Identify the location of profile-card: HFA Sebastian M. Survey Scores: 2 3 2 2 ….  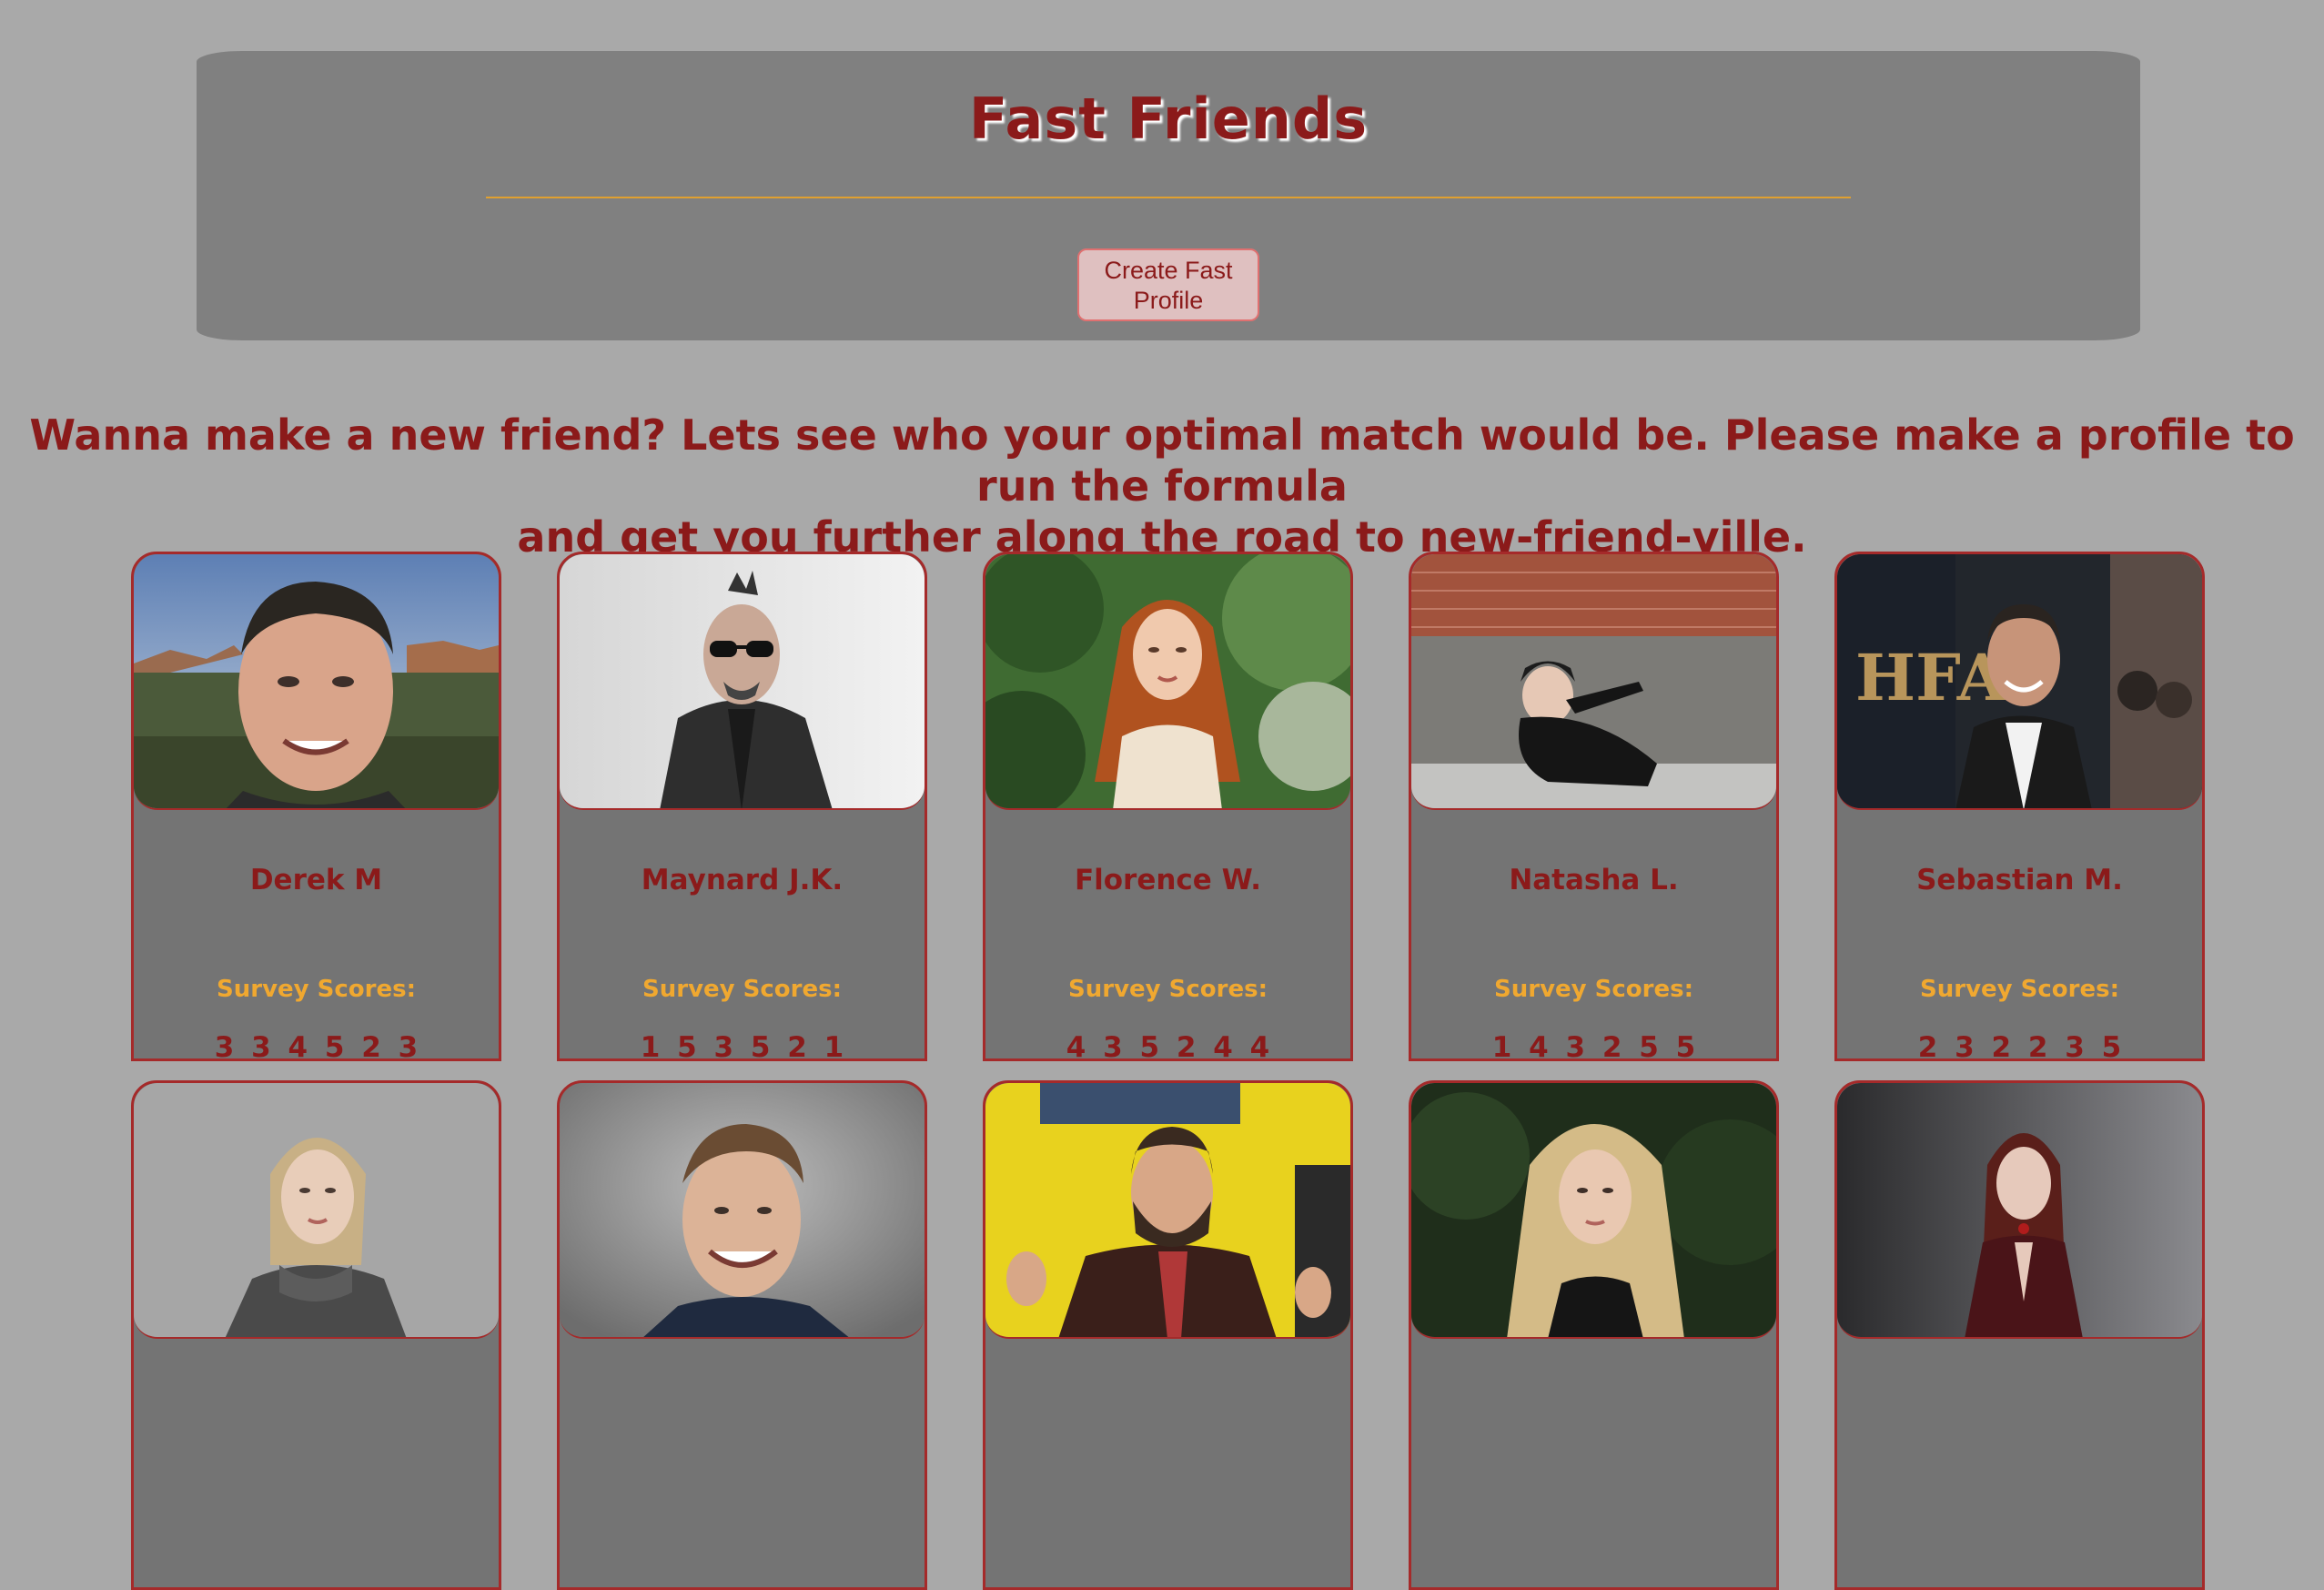
(2019, 807).